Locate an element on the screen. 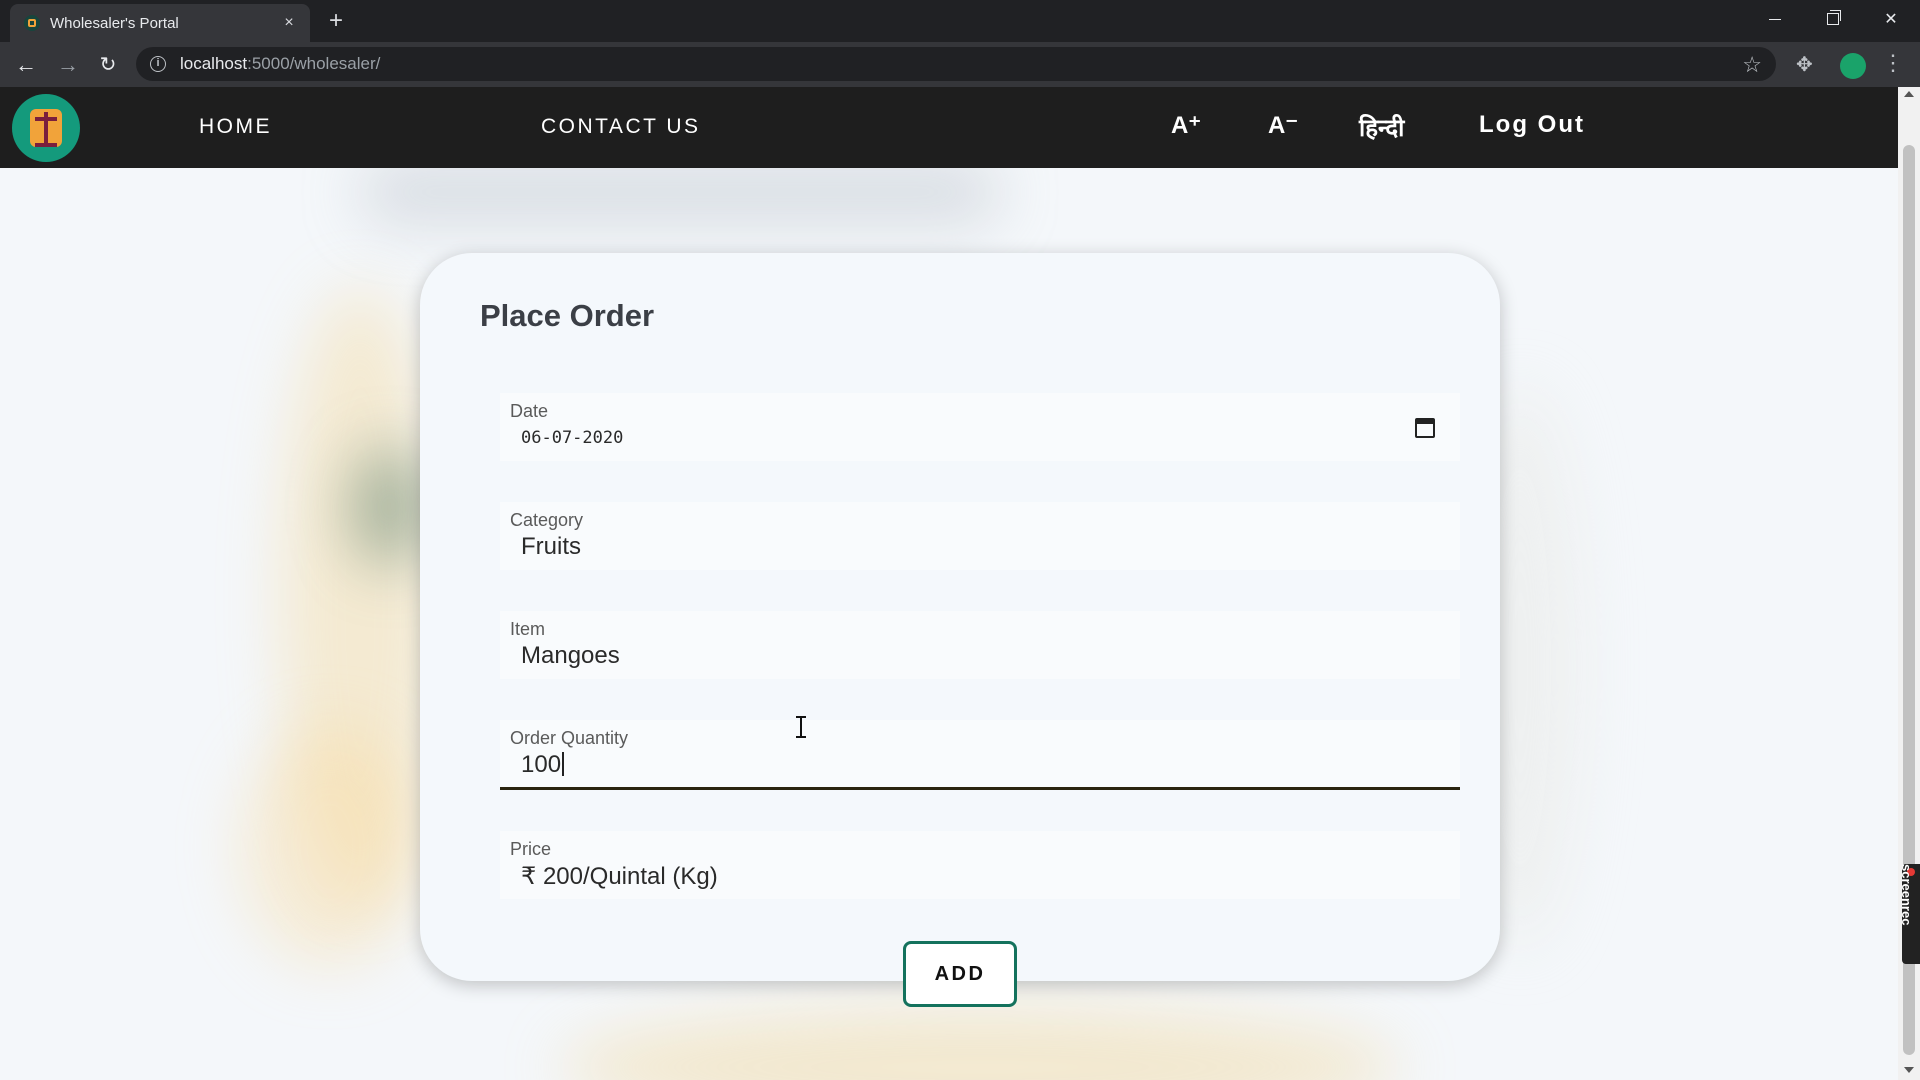 The height and width of the screenshot is (1080, 1920). close-icon: ✕ is located at coordinates (1891, 19).